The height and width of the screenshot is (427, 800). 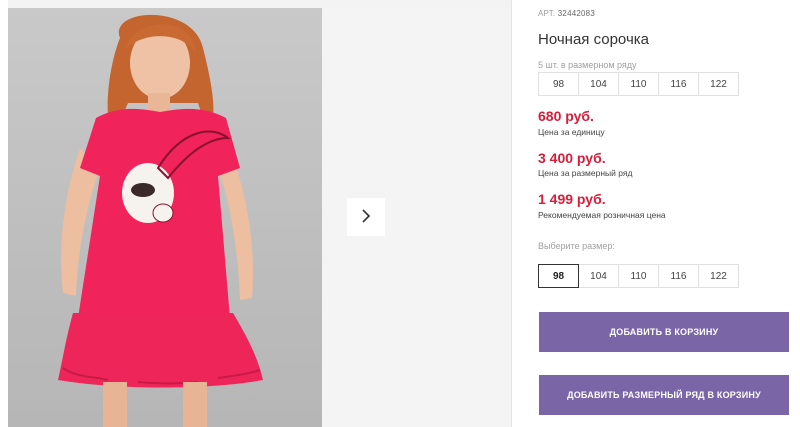 I want to click on size-option-122: 122, so click(x=718, y=276).